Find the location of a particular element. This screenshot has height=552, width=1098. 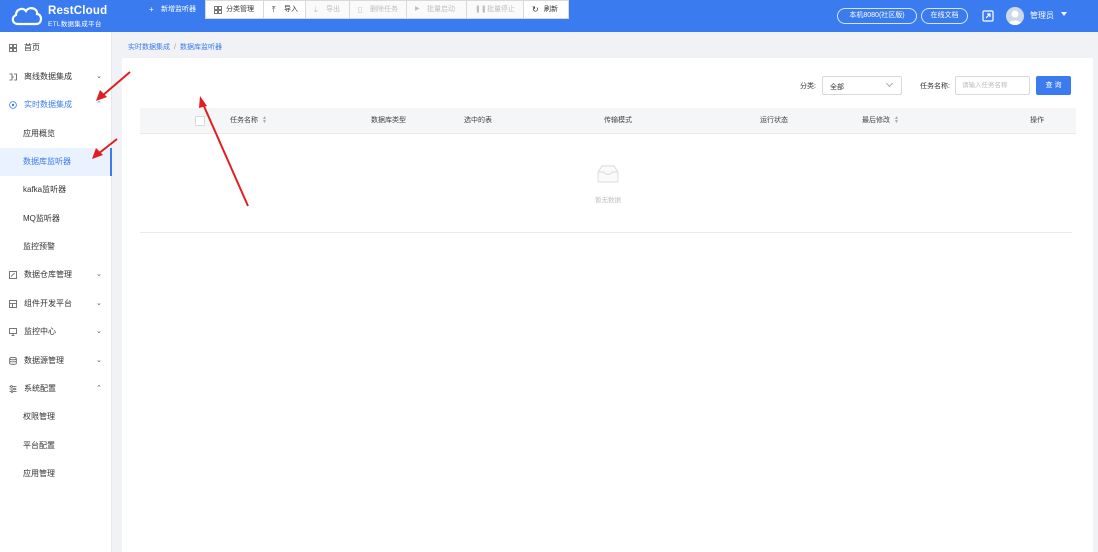

logo: RestCloud ETL数据集成平台 is located at coordinates (60, 16).